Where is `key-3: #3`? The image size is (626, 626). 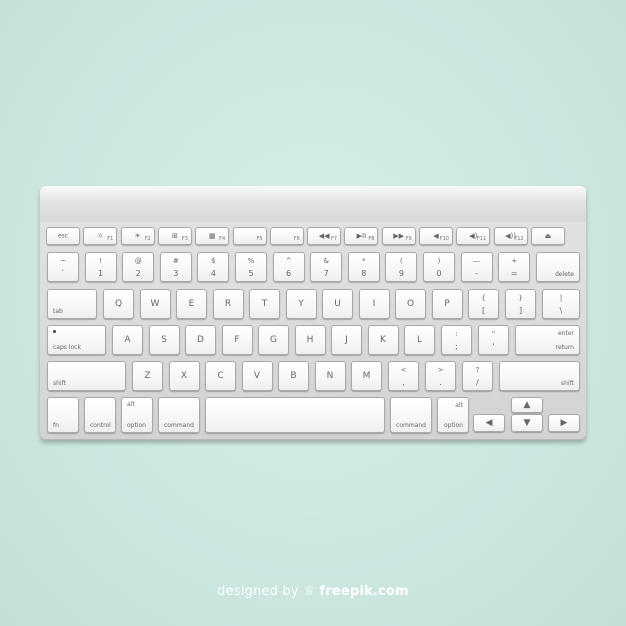 key-3: #3 is located at coordinates (175, 267).